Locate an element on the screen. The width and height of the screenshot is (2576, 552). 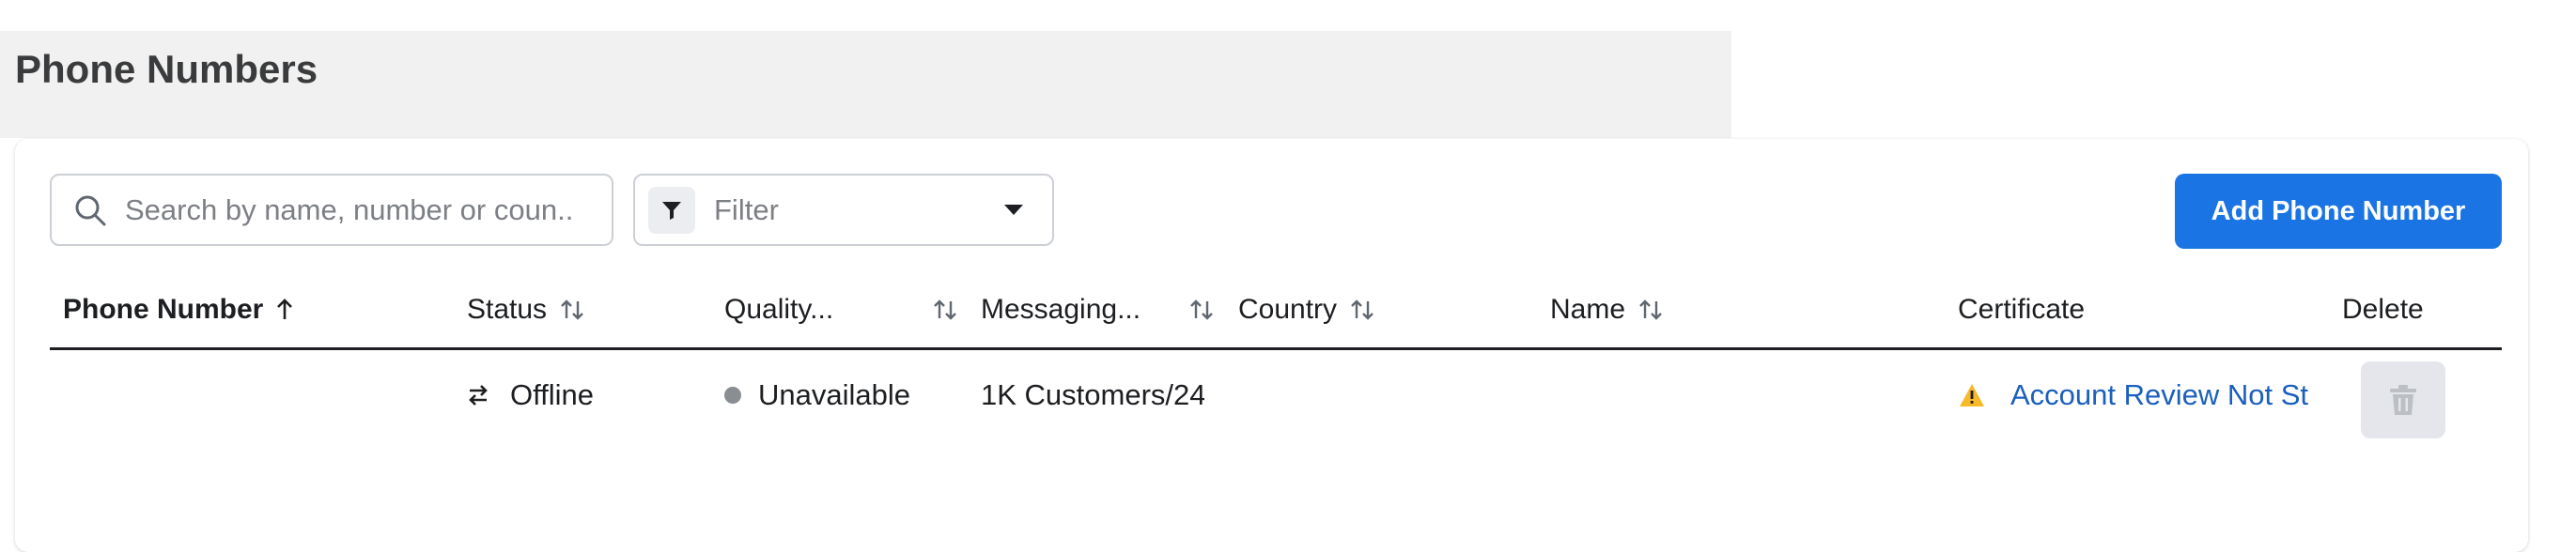
column-label: Delete is located at coordinates (2383, 310).